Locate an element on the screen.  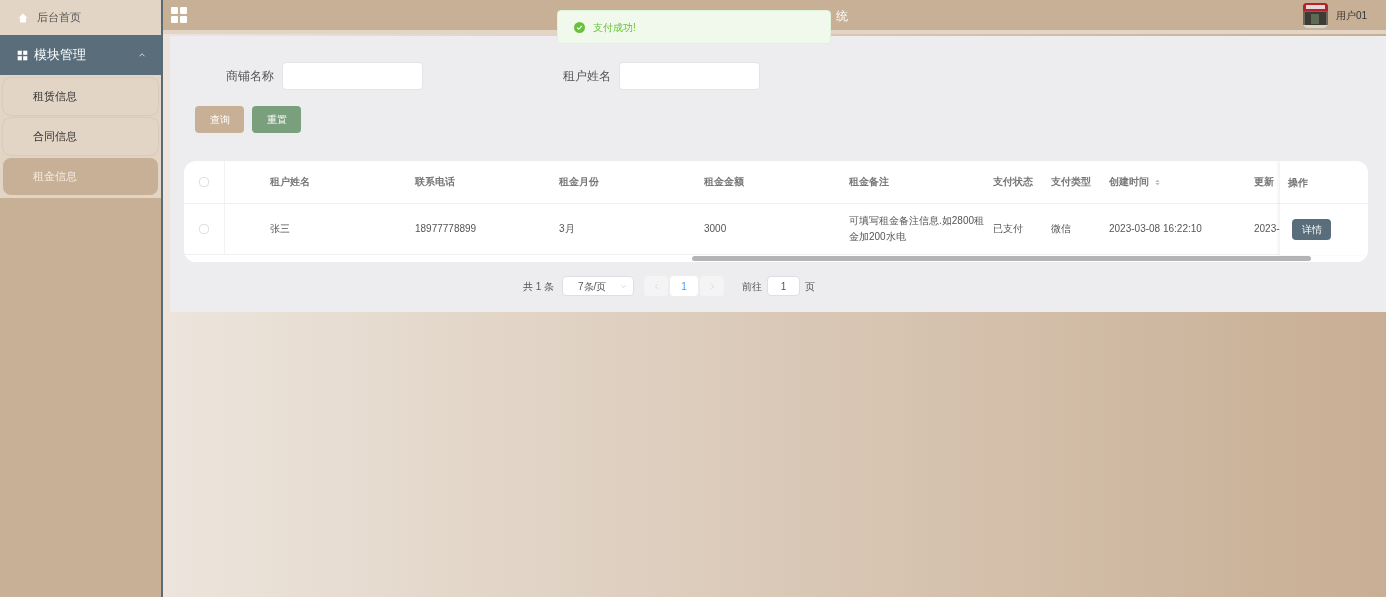
previous-page-button is located at coordinates (656, 286).